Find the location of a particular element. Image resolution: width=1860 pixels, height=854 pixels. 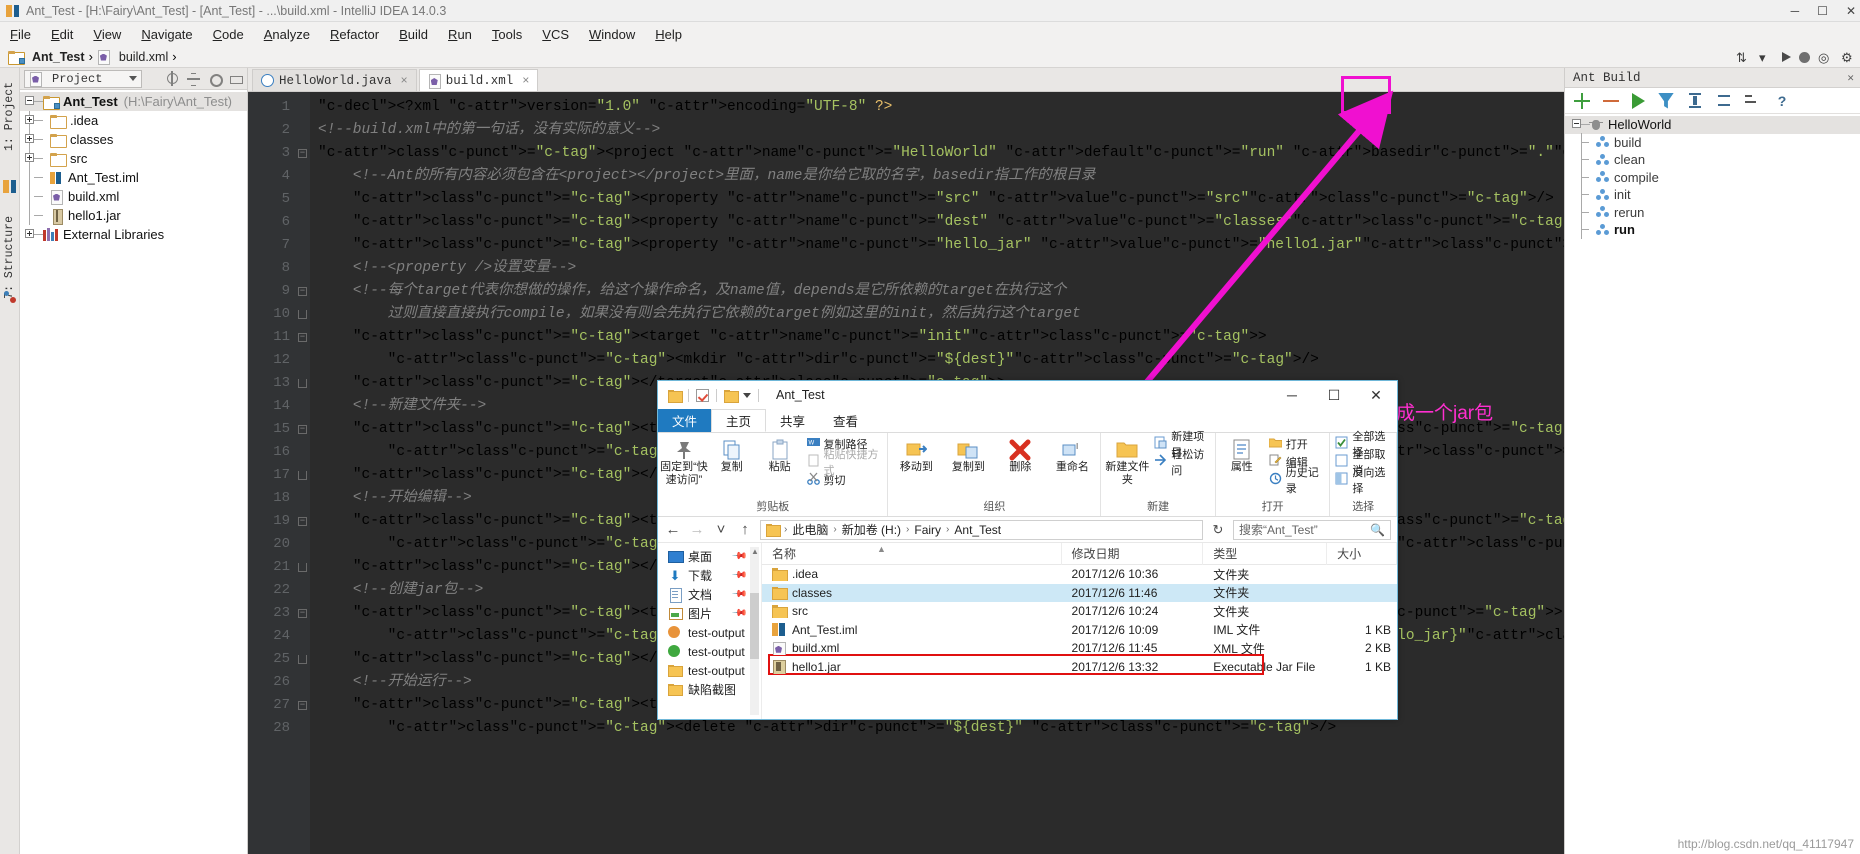

run-config-dropdown: ▾ is located at coordinates (1766, 57).